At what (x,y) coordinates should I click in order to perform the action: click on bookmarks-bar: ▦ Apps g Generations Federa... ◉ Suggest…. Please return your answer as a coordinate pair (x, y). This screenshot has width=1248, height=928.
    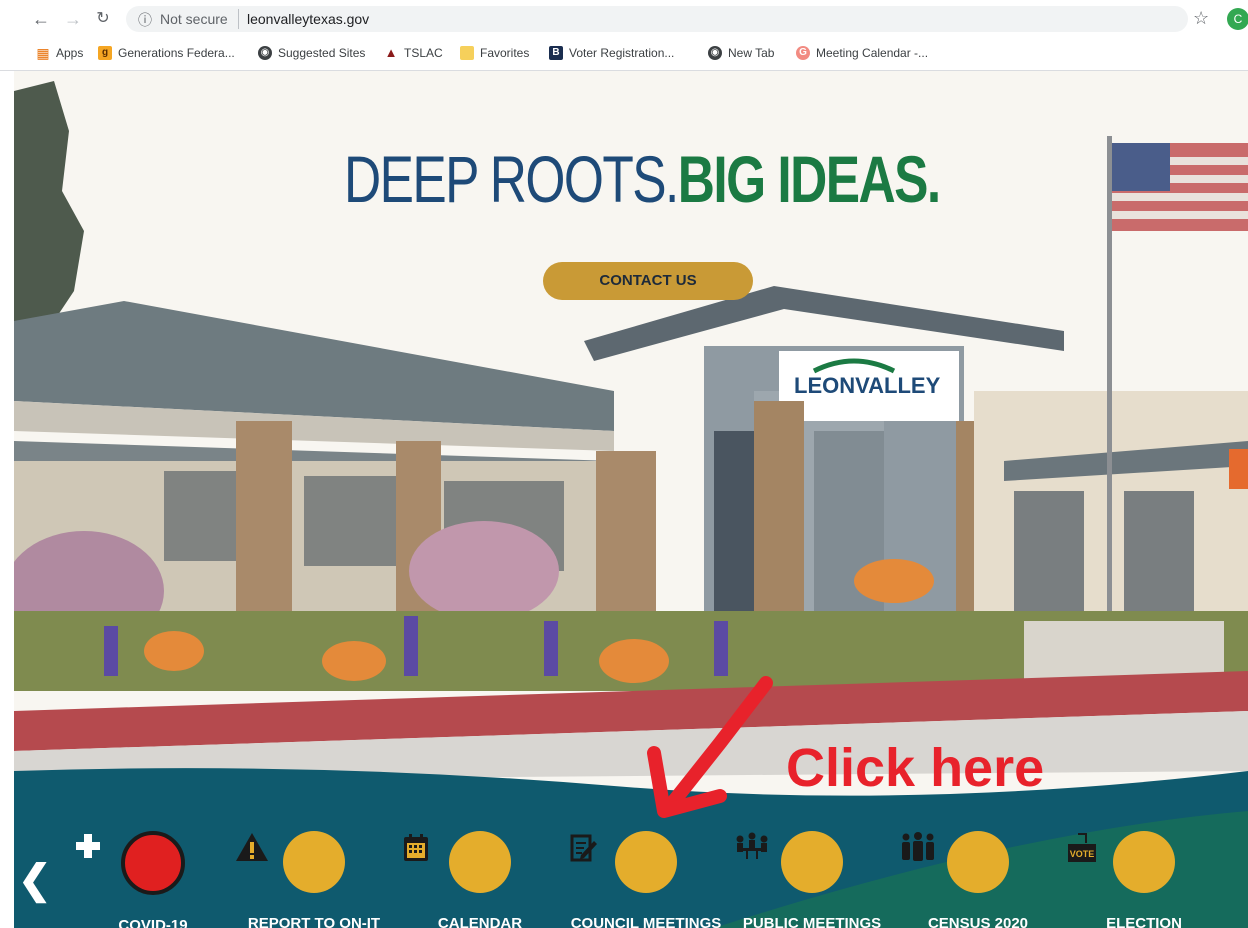
    Looking at the image, I should click on (624, 54).